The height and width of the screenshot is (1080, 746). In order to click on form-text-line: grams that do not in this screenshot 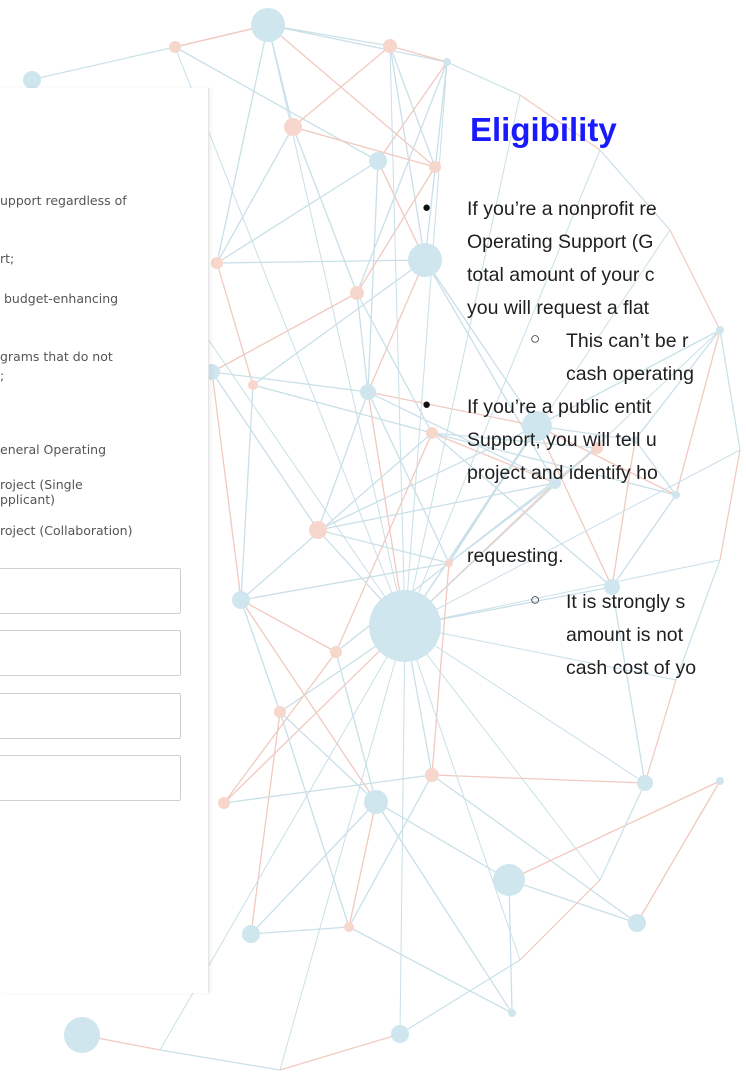, I will do `click(56, 356)`.